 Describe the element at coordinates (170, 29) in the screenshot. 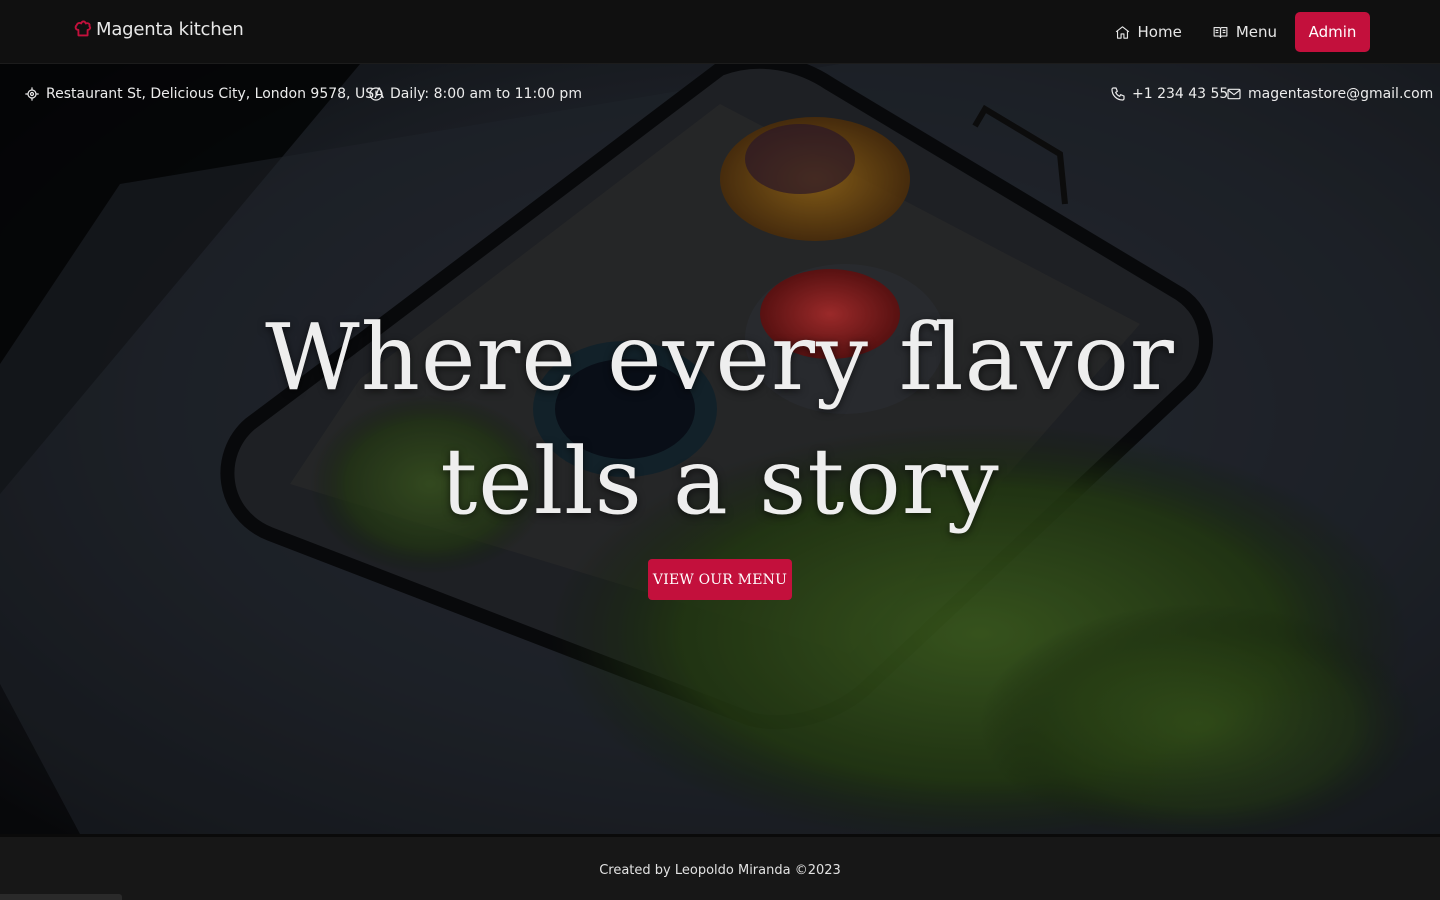

I see `brand-name: Magenta kitchen` at that location.